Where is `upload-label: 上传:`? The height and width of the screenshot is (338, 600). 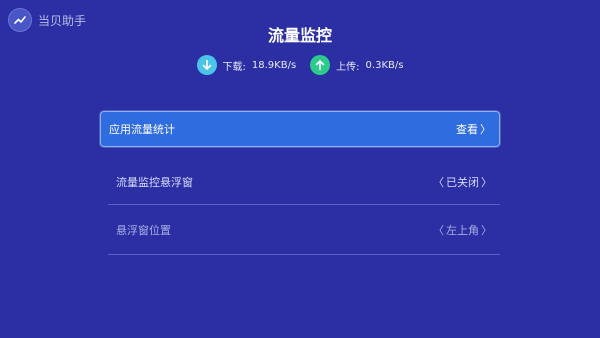
upload-label: 上传: is located at coordinates (348, 67).